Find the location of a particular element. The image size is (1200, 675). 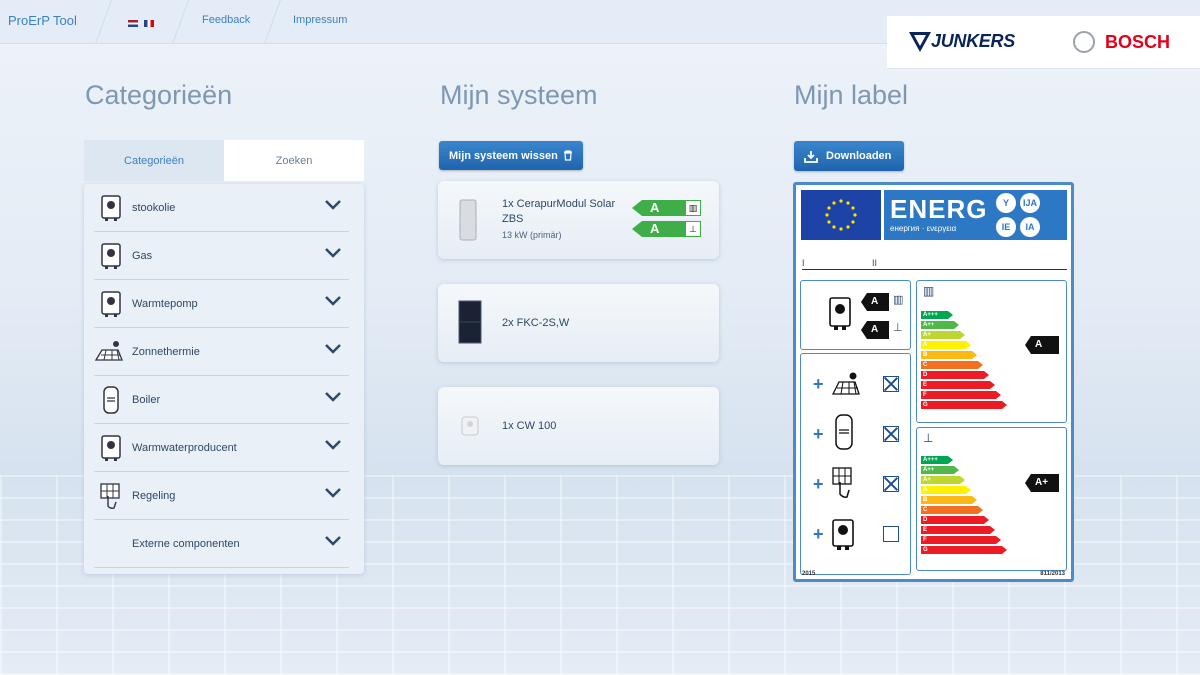

category-item-warmwaterproducent: Warmwaterproducent is located at coordinates (221, 448).